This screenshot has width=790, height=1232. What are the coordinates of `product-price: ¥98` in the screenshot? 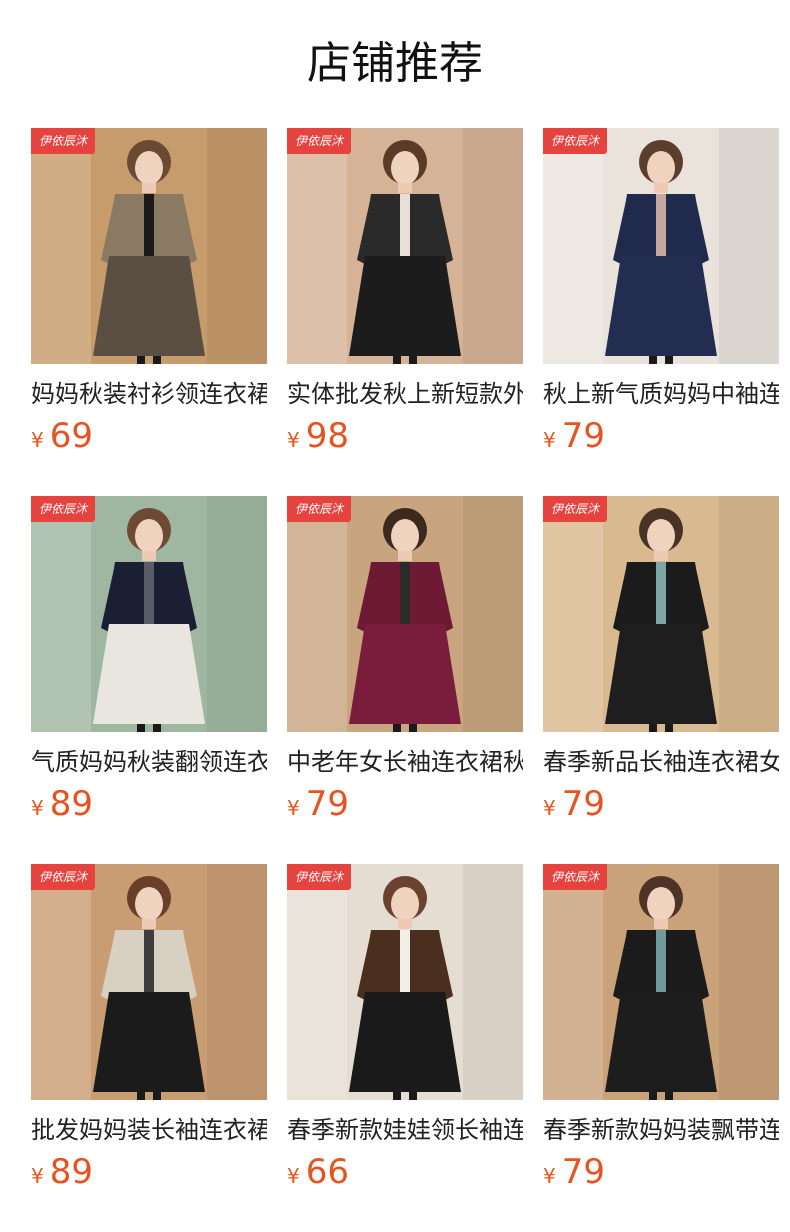 It's located at (318, 436).